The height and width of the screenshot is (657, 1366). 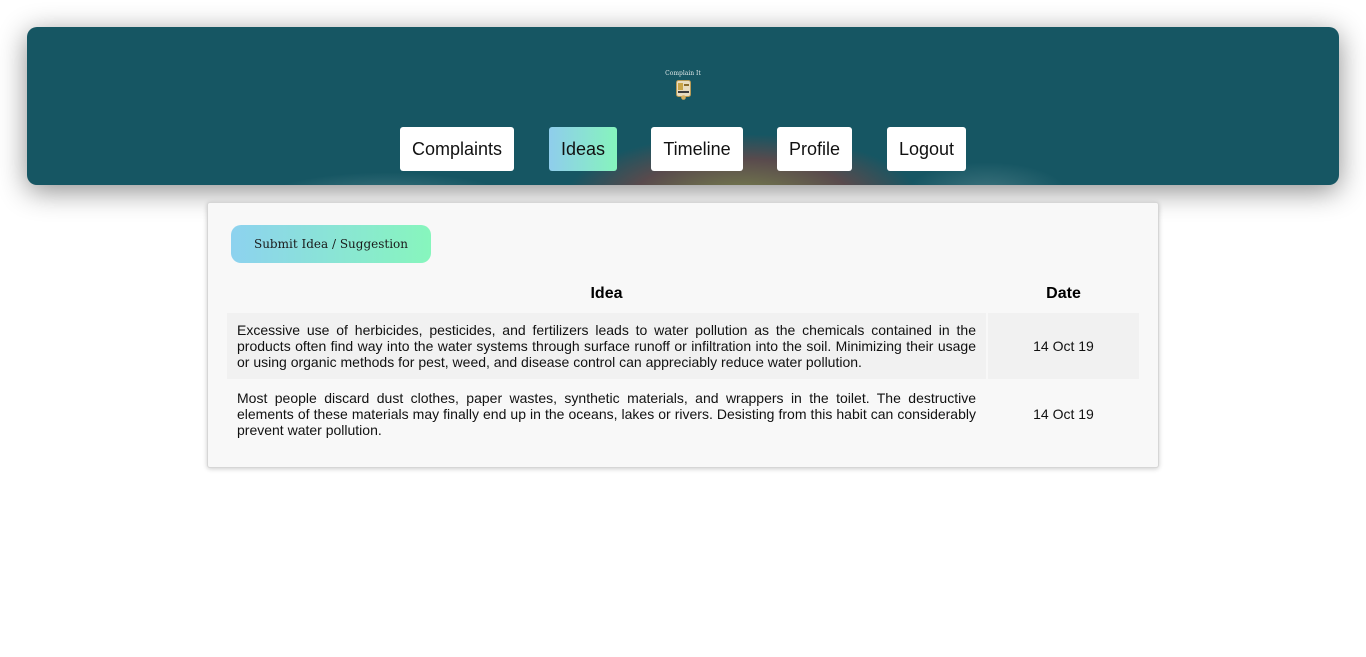 I want to click on logo-icon, so click(x=683, y=90).